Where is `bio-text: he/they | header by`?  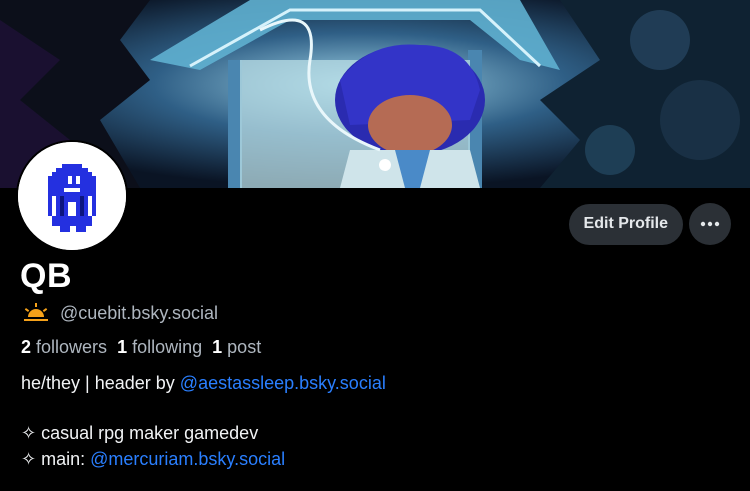 bio-text: he/they | header by is located at coordinates (100, 383).